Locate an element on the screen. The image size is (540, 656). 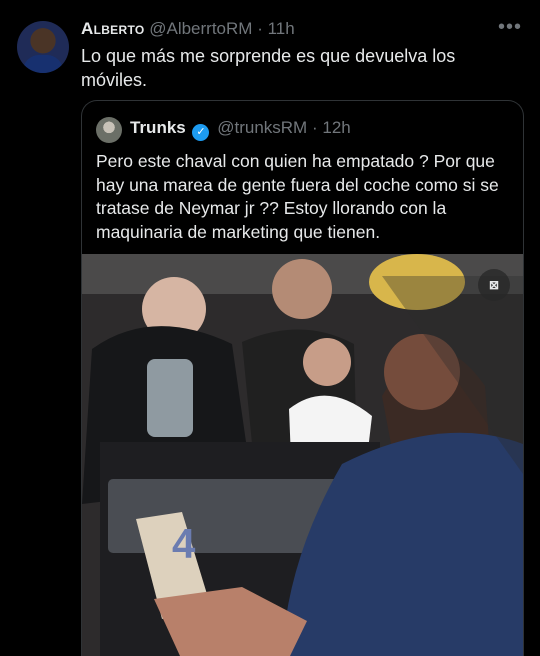
tweet-header: Alberto @AlberrtoRM · 11h is located at coordinates (188, 29).